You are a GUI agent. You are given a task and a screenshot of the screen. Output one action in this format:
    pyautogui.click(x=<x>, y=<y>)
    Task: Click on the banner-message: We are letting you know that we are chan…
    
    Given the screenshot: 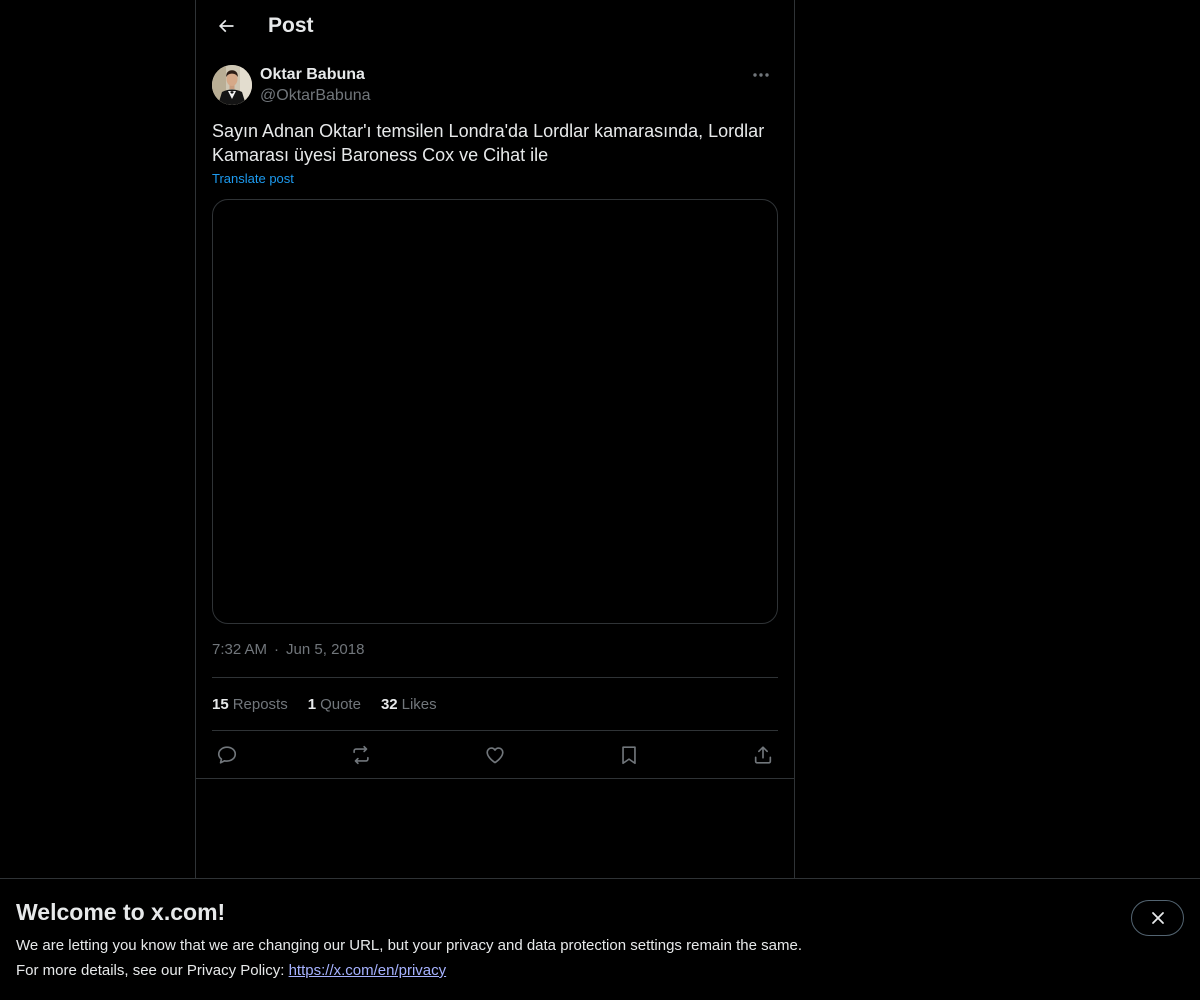 What is the action you would take?
    pyautogui.click(x=409, y=945)
    